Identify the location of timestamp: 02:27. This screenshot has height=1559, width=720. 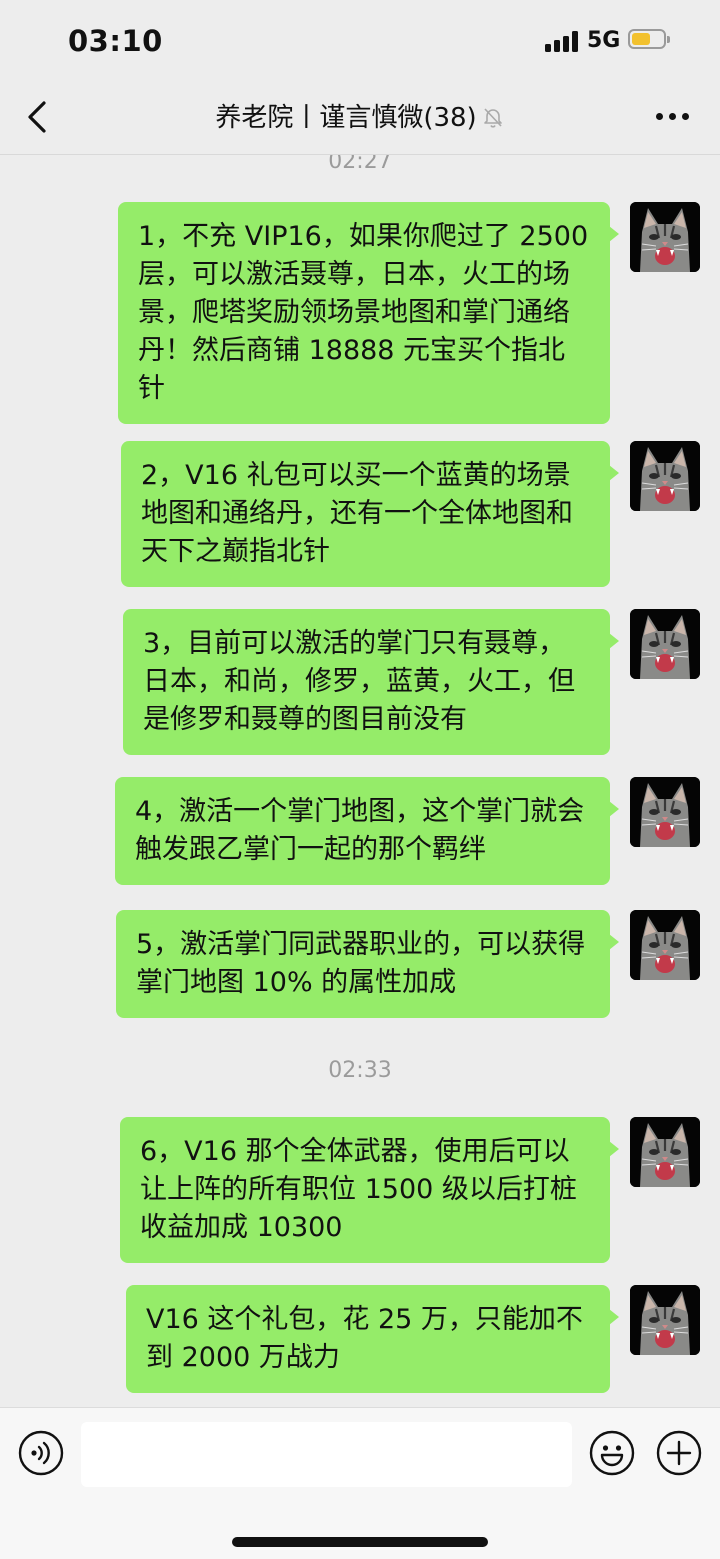
(360, 164).